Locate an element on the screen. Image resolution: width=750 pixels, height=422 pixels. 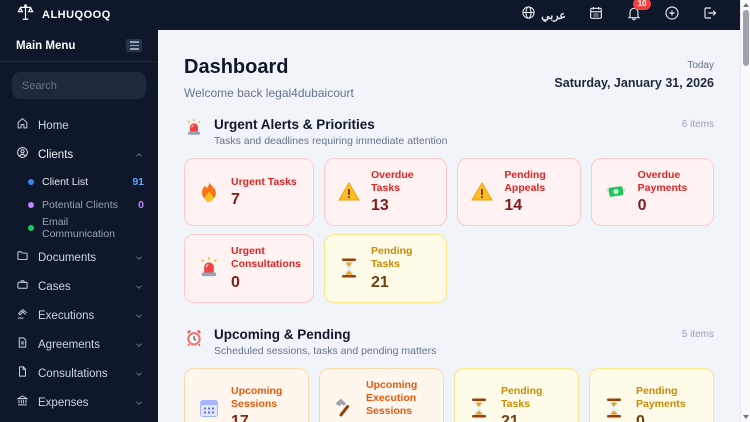
globe-icon is located at coordinates (528, 15).